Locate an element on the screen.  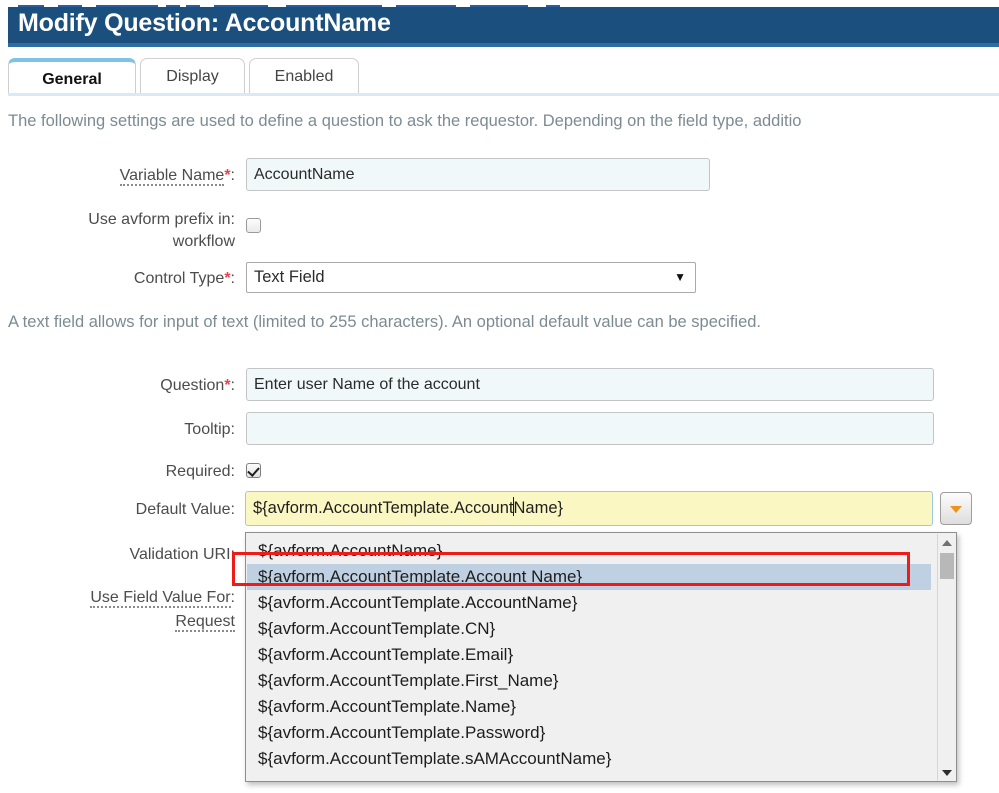
default-value-label-text: Default Value is located at coordinates (183, 509).